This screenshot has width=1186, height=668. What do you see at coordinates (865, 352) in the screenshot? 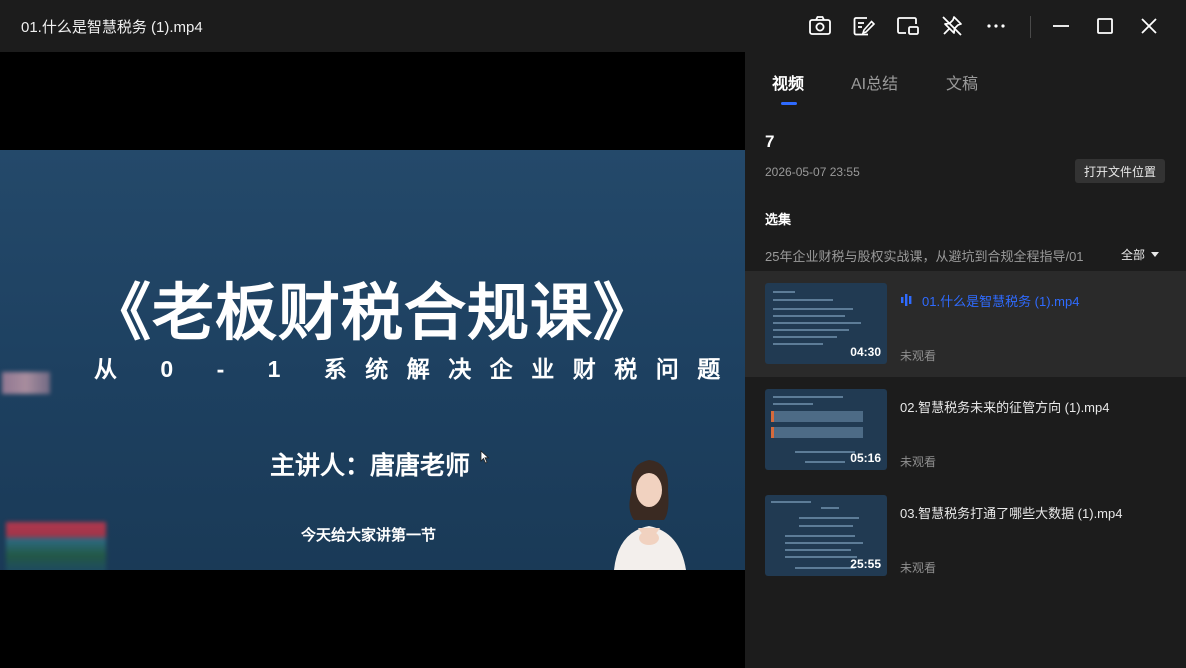
I see `episode-duration: 04:30` at bounding box center [865, 352].